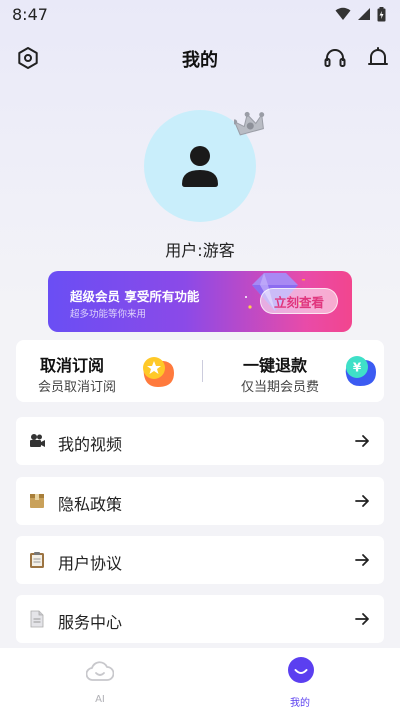 The height and width of the screenshot is (711, 400). I want to click on tab-mine: 我的, so click(300, 681).